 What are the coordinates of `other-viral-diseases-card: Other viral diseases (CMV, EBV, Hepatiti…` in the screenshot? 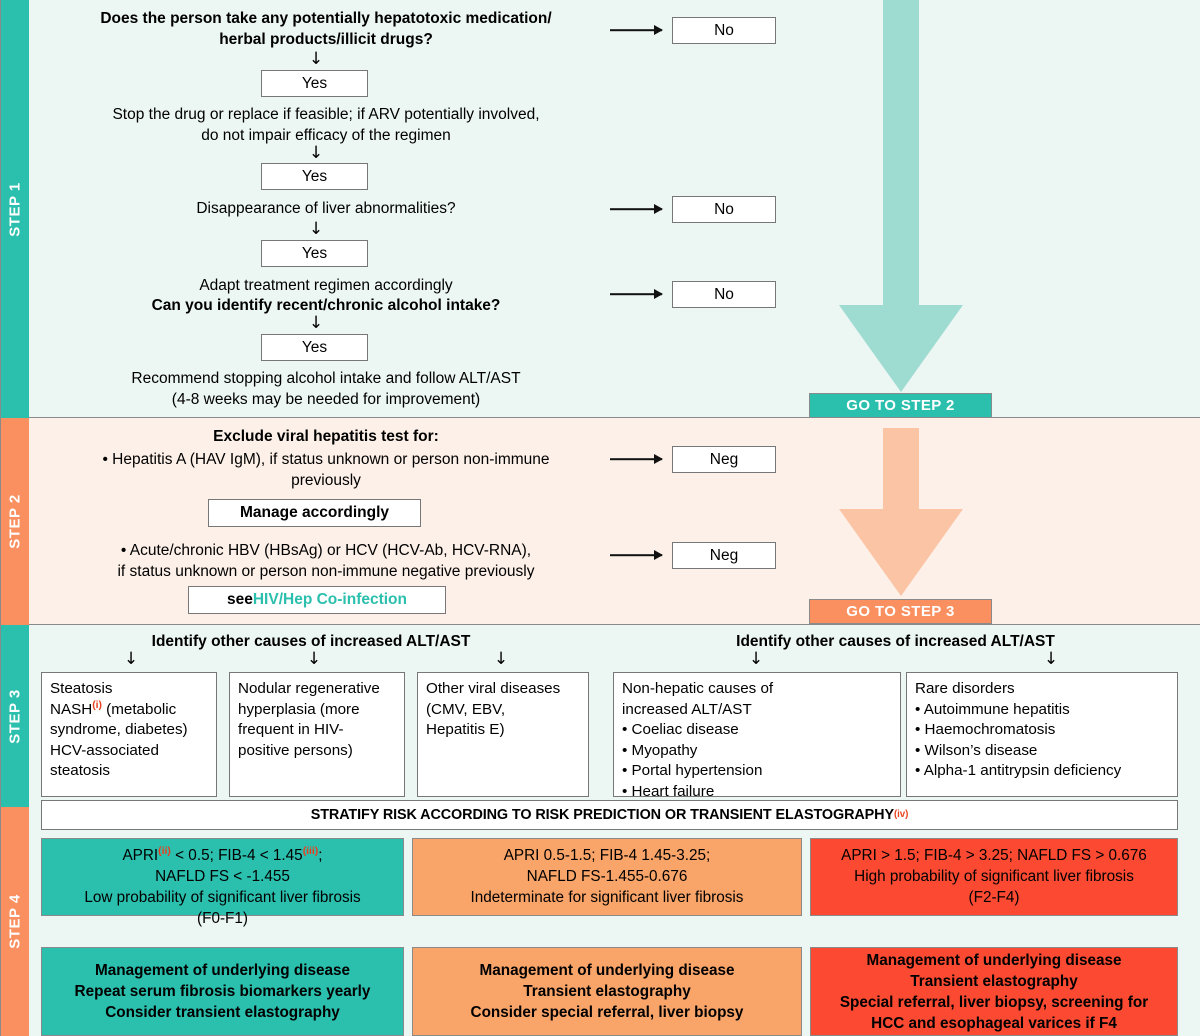 It's located at (503, 734).